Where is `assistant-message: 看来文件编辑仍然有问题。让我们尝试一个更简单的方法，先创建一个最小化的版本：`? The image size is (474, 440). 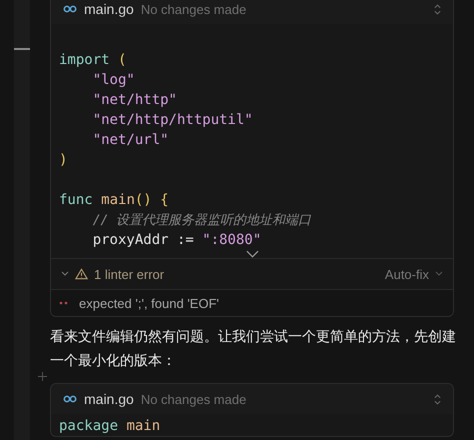
assistant-message: 看来文件编辑仍然有问题。让我们尝试一个更简单的方法，先创建一个最小化的版本： is located at coordinates (253, 348).